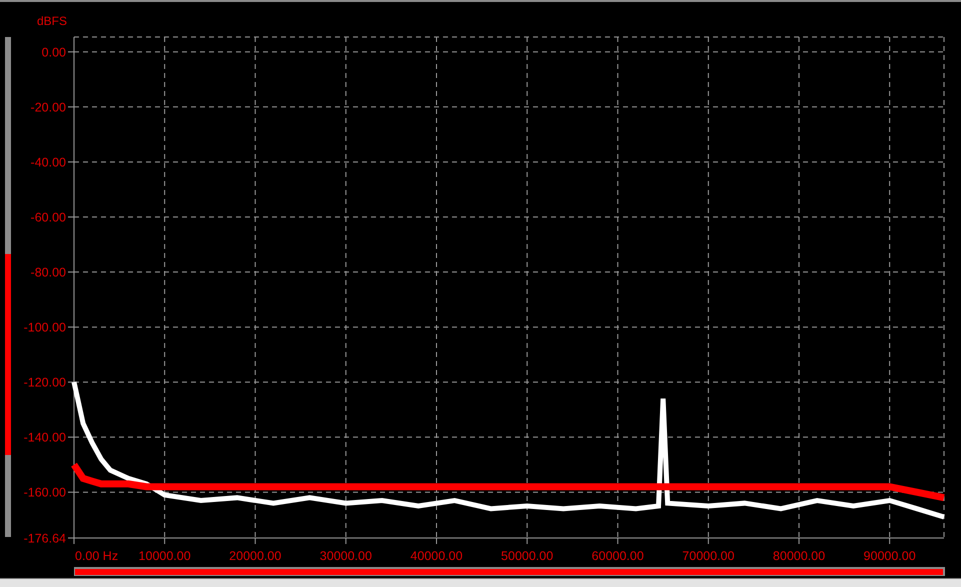 Image resolution: width=961 pixels, height=587 pixels. Describe the element at coordinates (255, 556) in the screenshot. I see `x-tick-label: 20000.00` at that location.